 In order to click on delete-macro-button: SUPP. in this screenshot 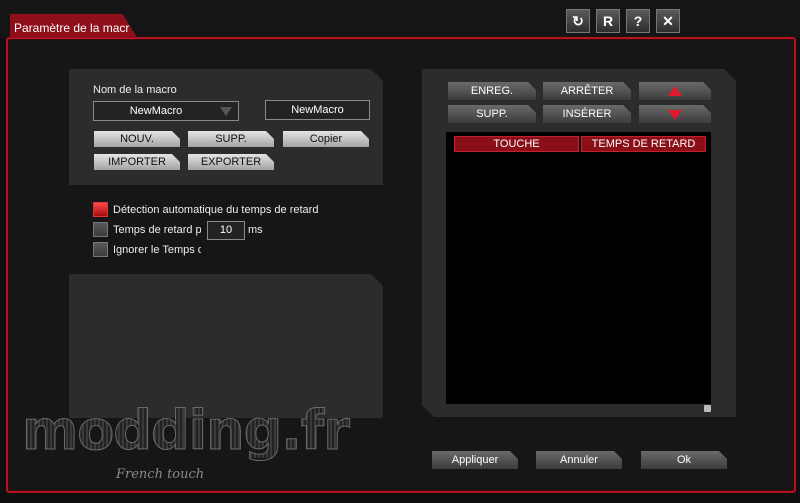, I will do `click(231, 139)`.